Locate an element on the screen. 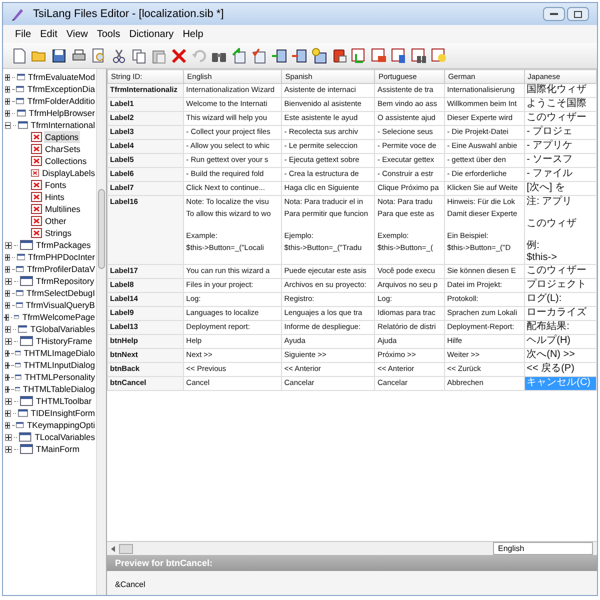  tree-item: TfrmWelcomePage is located at coordinates (58, 317).